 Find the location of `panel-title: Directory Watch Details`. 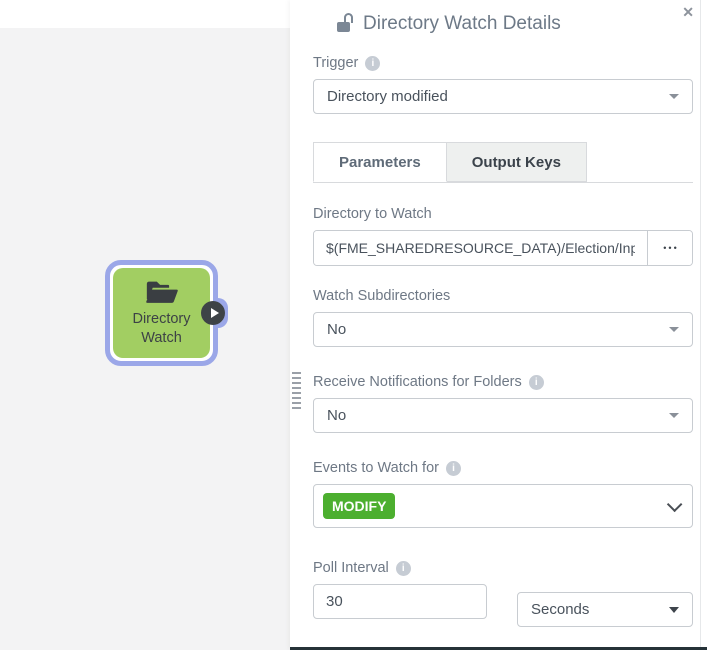

panel-title: Directory Watch Details is located at coordinates (462, 23).